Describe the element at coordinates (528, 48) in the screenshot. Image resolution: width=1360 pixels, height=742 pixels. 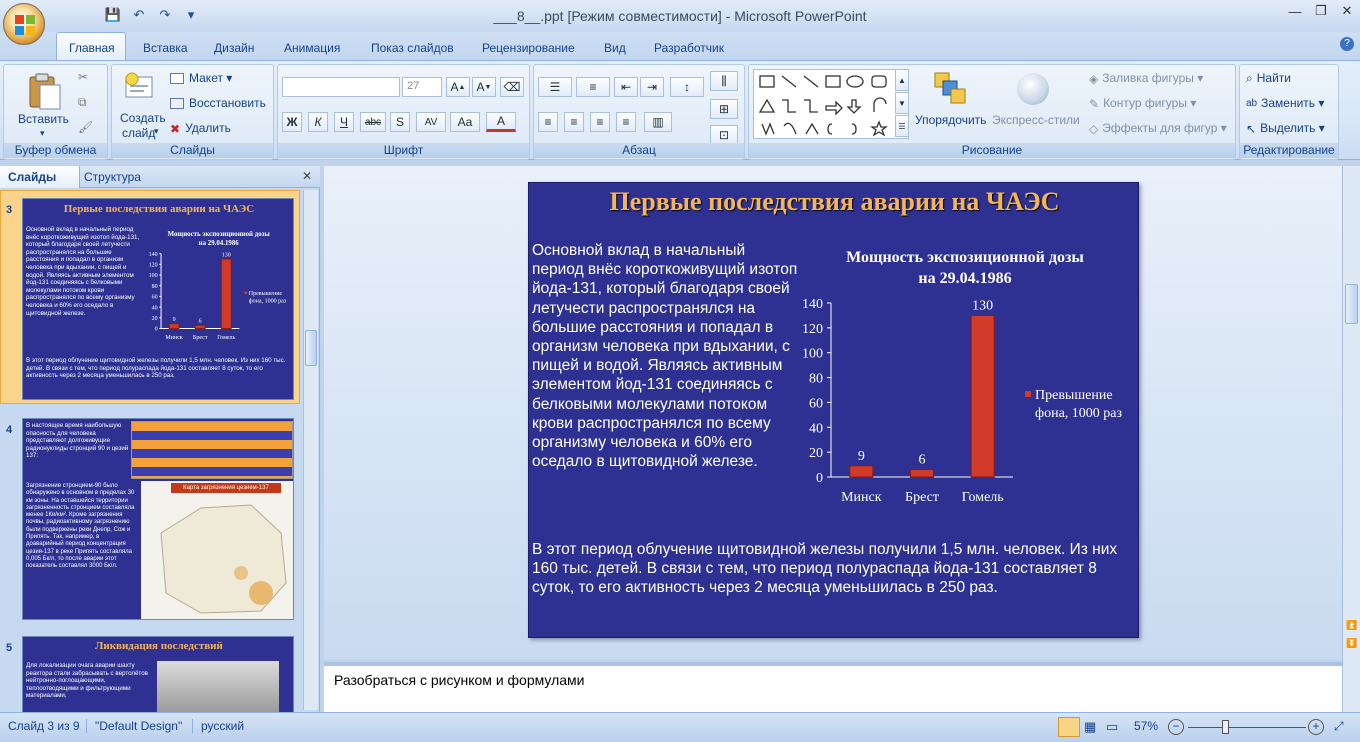
I see `tab-review: Рецензирование` at that location.